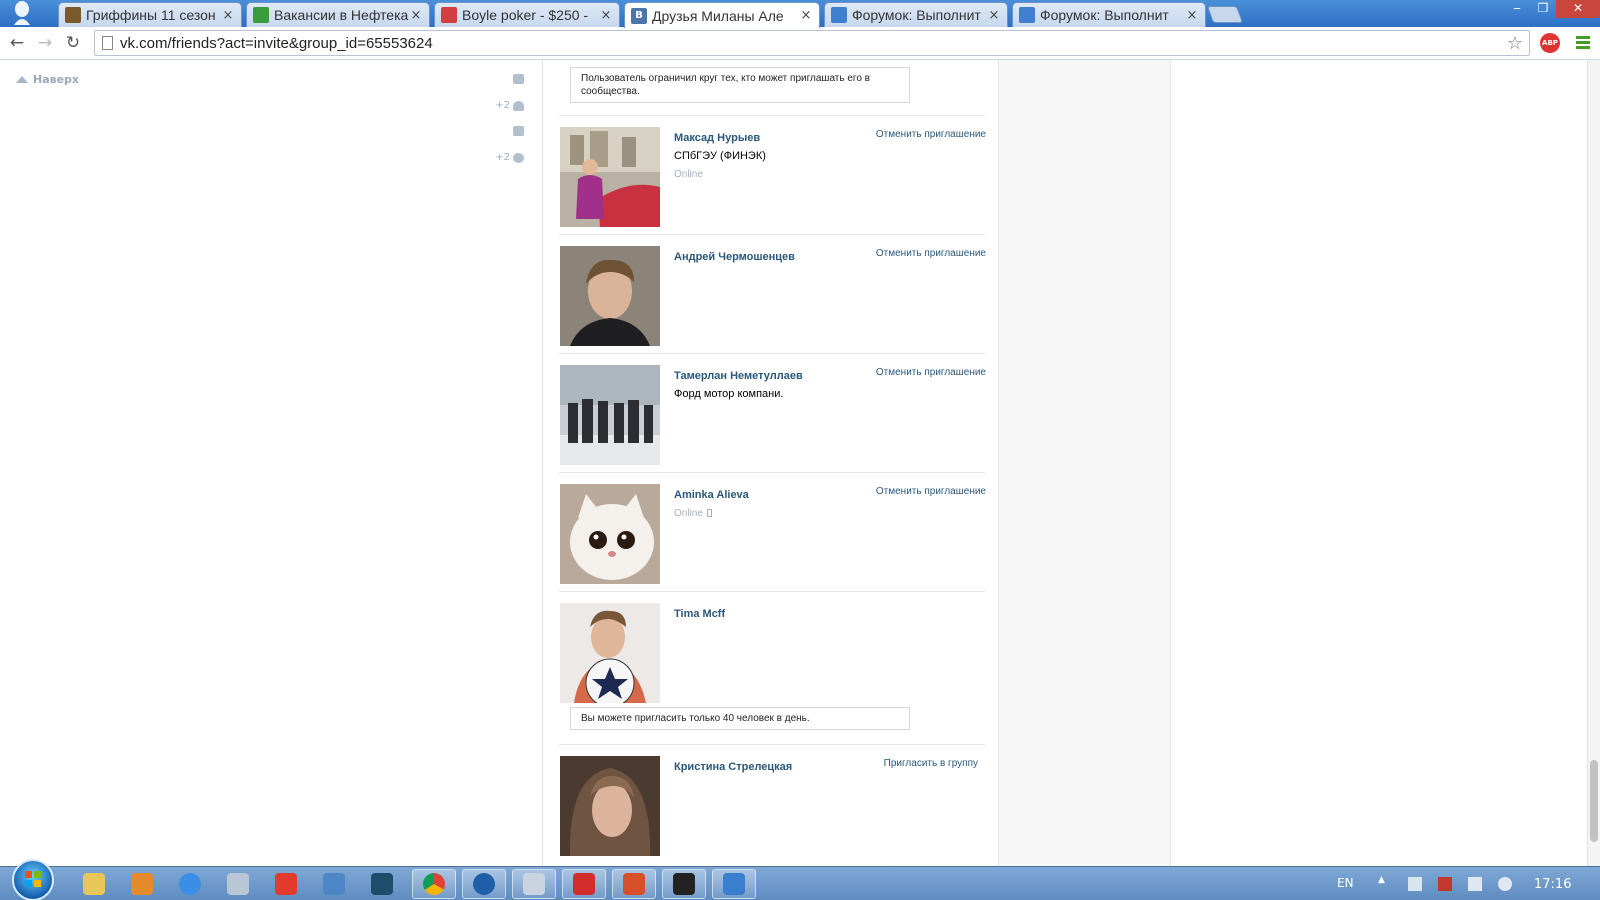 This screenshot has width=1600, height=900. Describe the element at coordinates (733, 767) in the screenshot. I see `friend-name-link: Кристина Стрелецкая` at that location.